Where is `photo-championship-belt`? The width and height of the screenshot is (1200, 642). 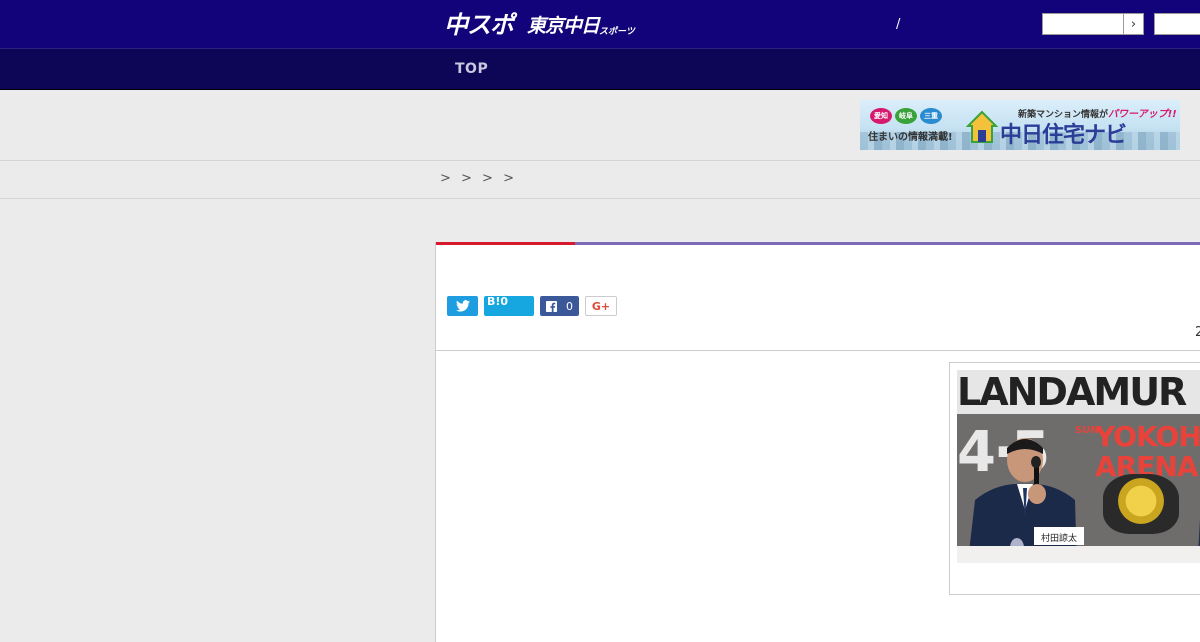 photo-championship-belt is located at coordinates (1141, 504).